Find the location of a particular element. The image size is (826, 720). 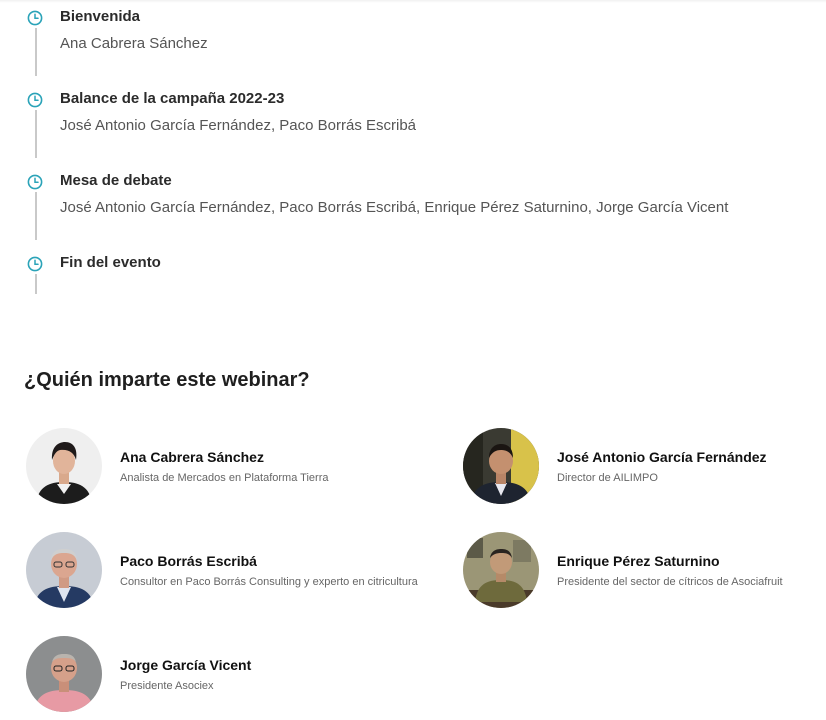

speakers-section-title: ¿Quién imparte este webinar? is located at coordinates (167, 380).